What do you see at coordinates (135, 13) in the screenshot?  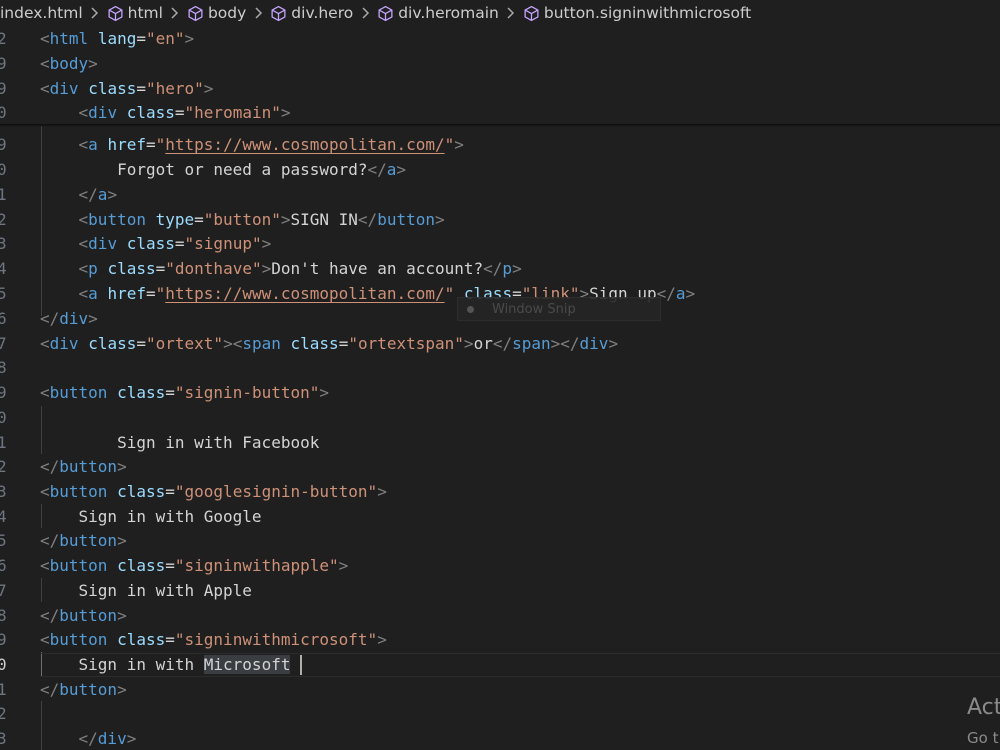 I see `breadcrumb-item-html: html` at bounding box center [135, 13].